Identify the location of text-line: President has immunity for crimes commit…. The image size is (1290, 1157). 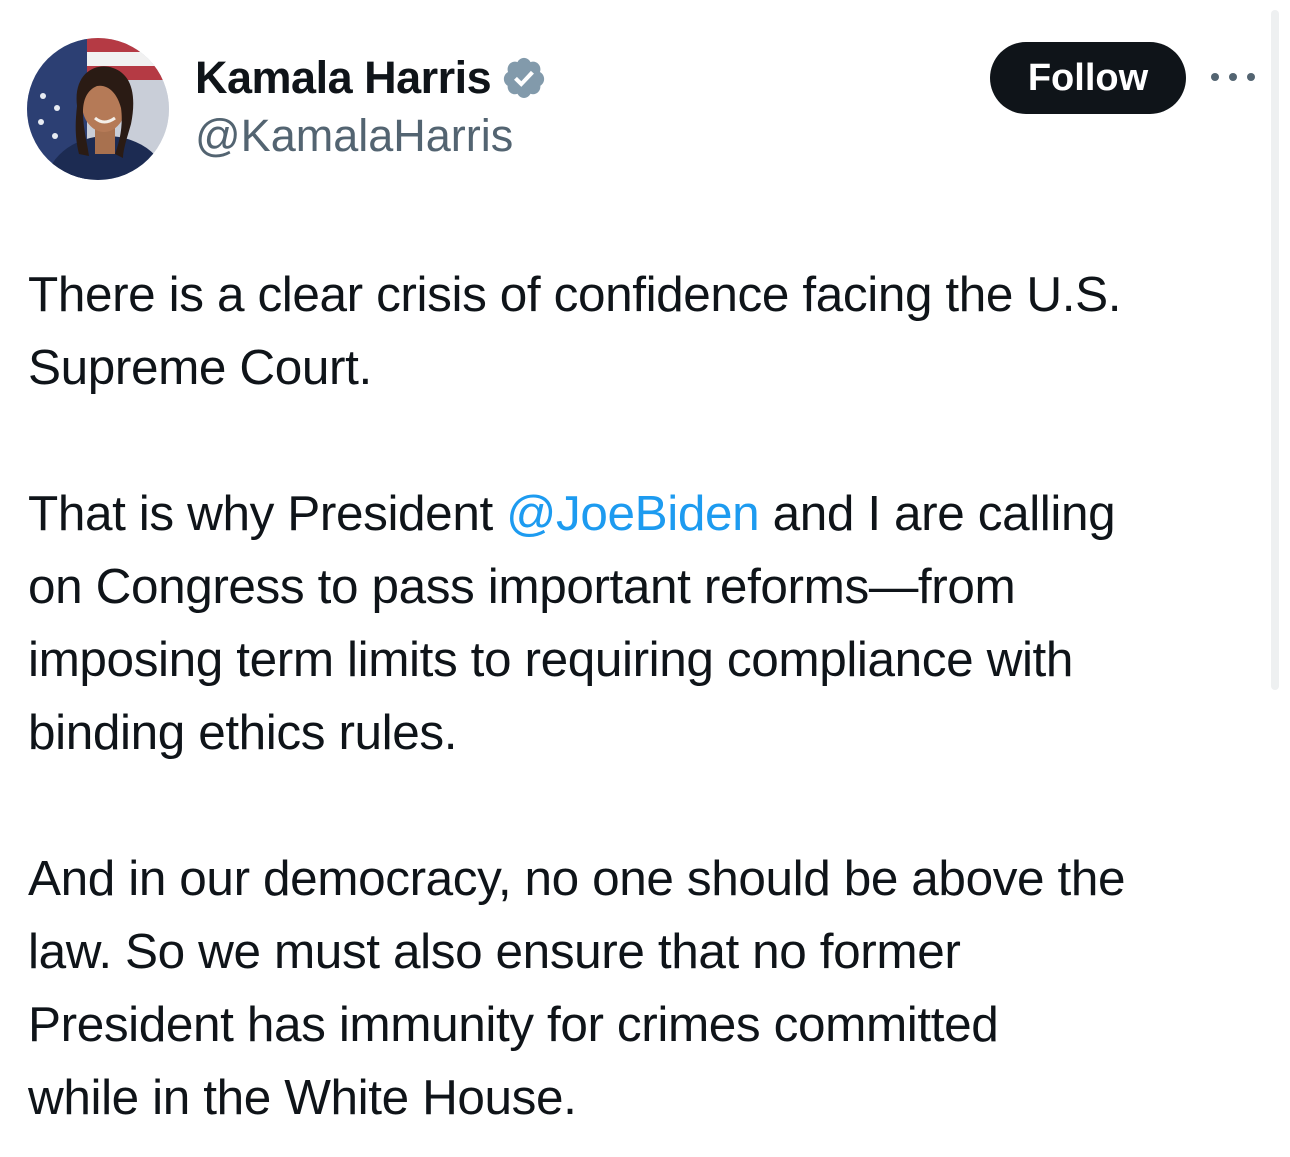
(513, 1024).